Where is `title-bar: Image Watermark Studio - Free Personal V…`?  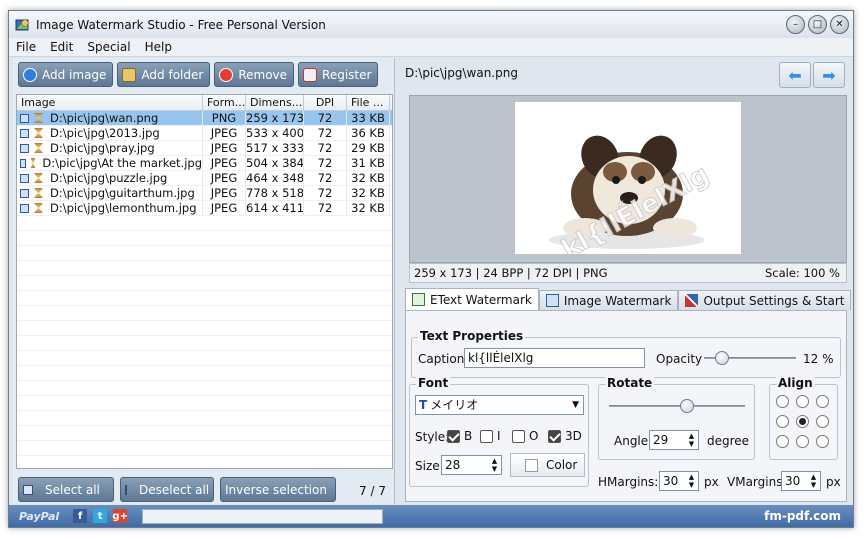 title-bar: Image Watermark Studio - Free Personal V… is located at coordinates (431, 24).